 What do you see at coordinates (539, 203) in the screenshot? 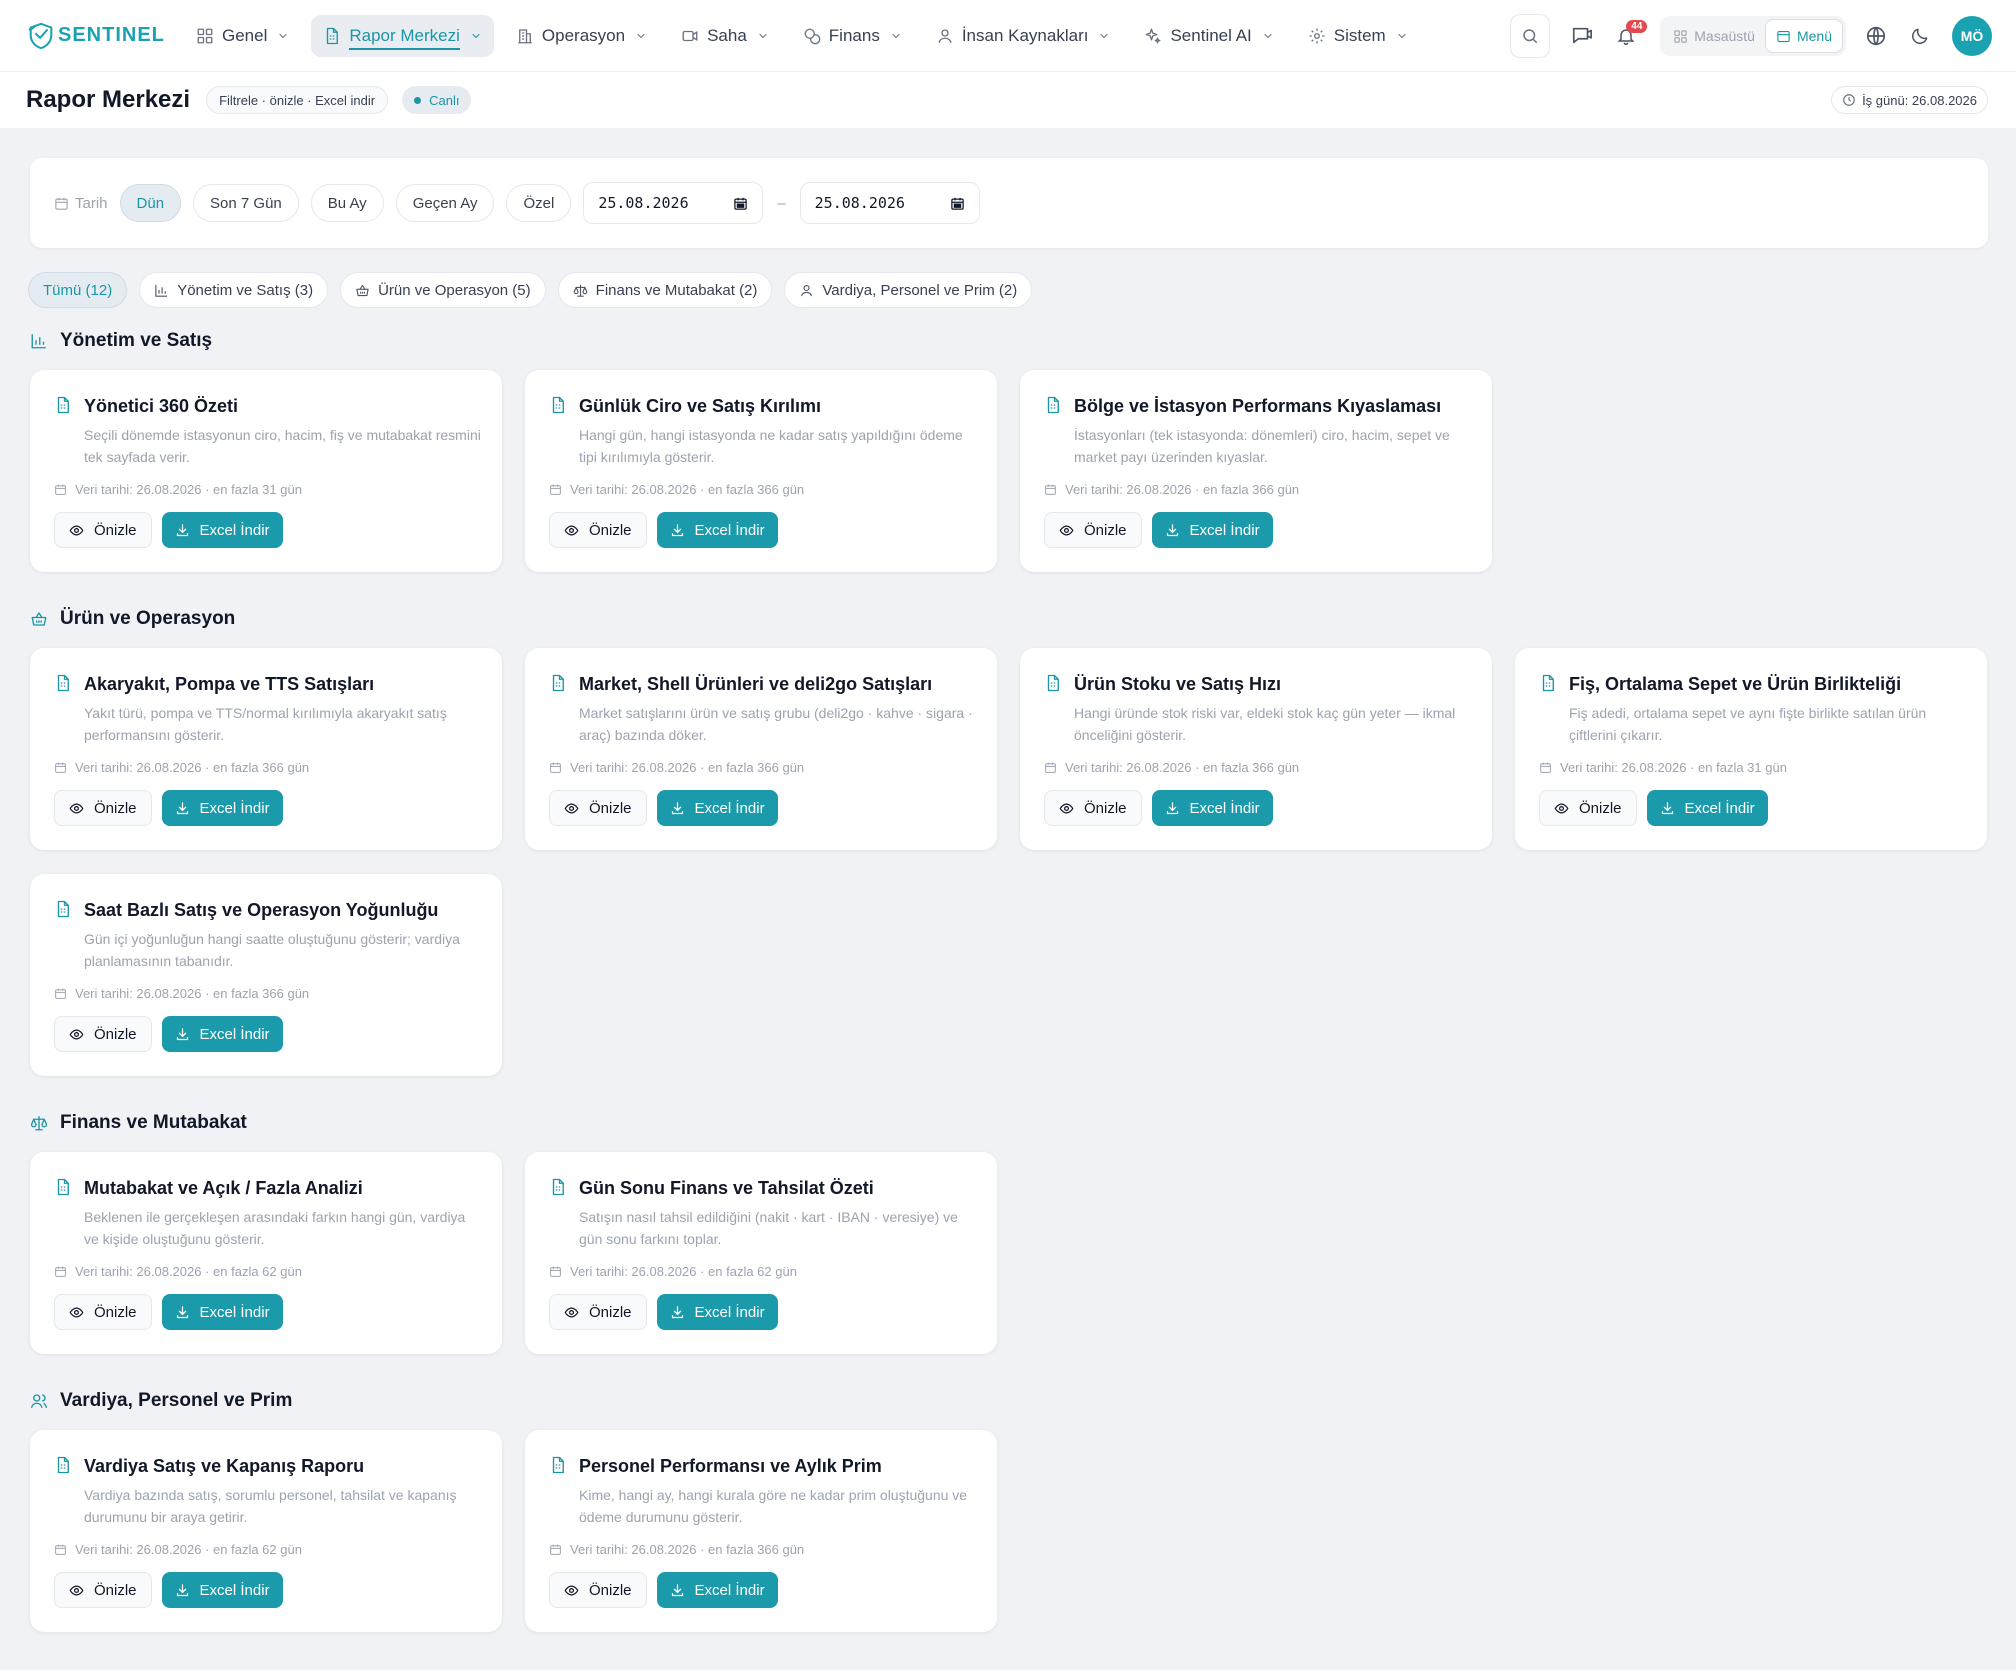
I see `date-preset-ozel: Özel` at bounding box center [539, 203].